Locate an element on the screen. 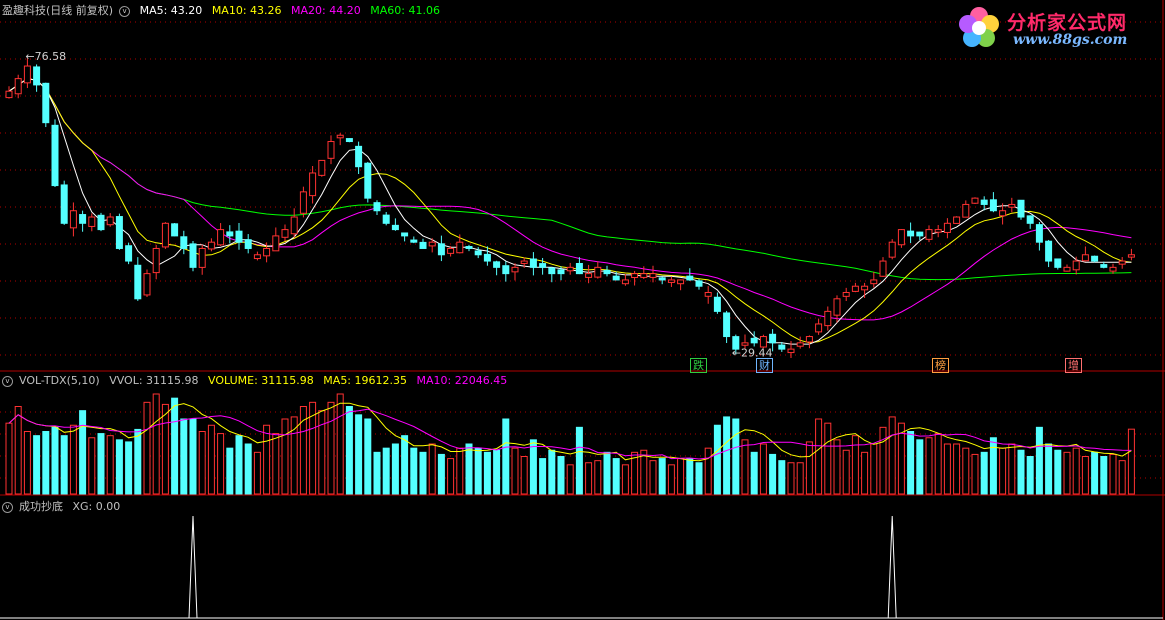  stock-name: 盈趣科技(日线 前复权) is located at coordinates (57, 10).